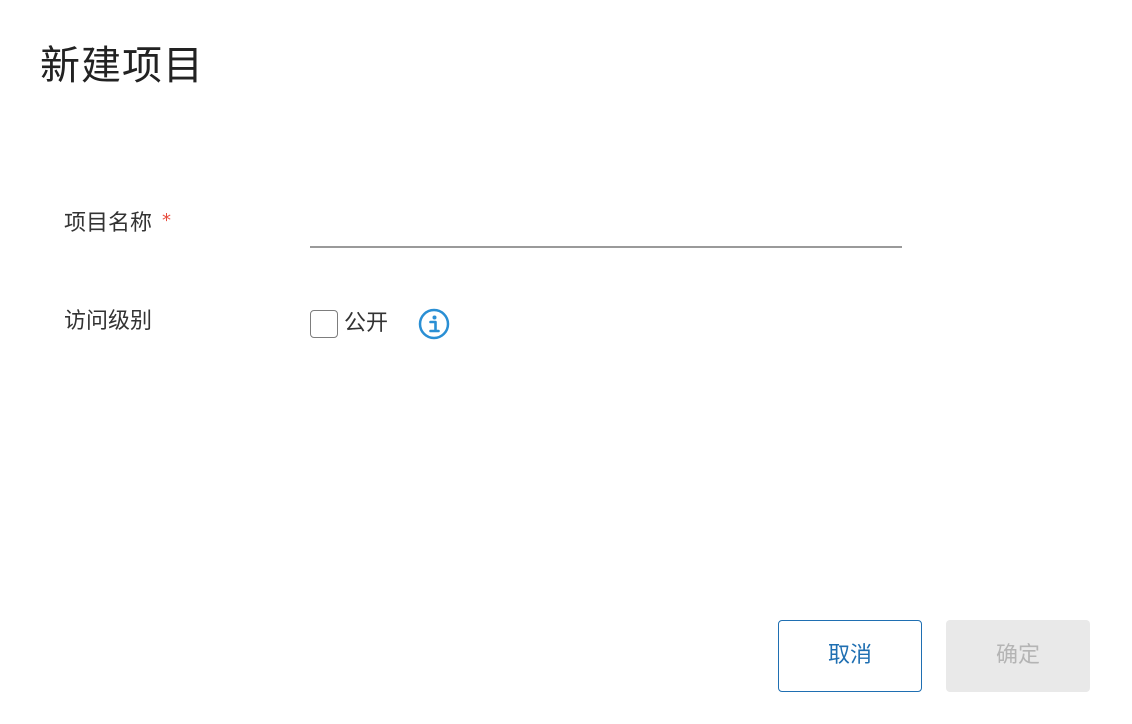 This screenshot has width=1132, height=724. What do you see at coordinates (167, 220) in the screenshot?
I see `required-mark: *` at bounding box center [167, 220].